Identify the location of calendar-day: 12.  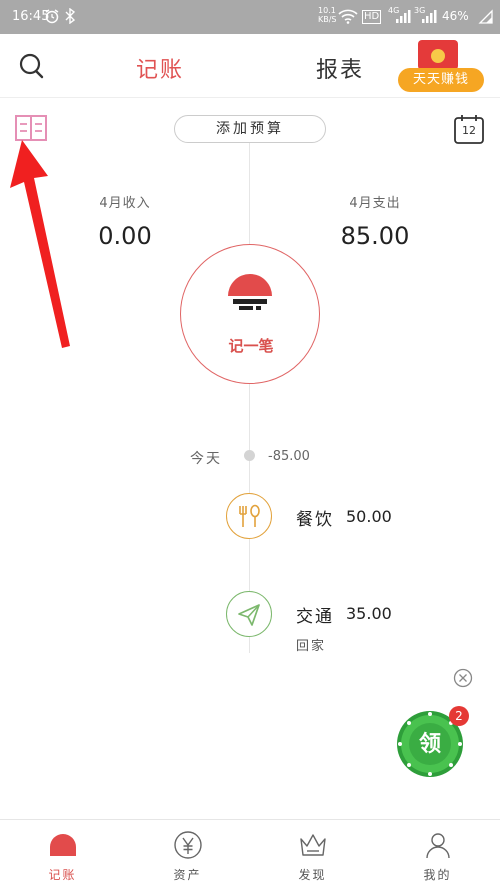
(469, 130).